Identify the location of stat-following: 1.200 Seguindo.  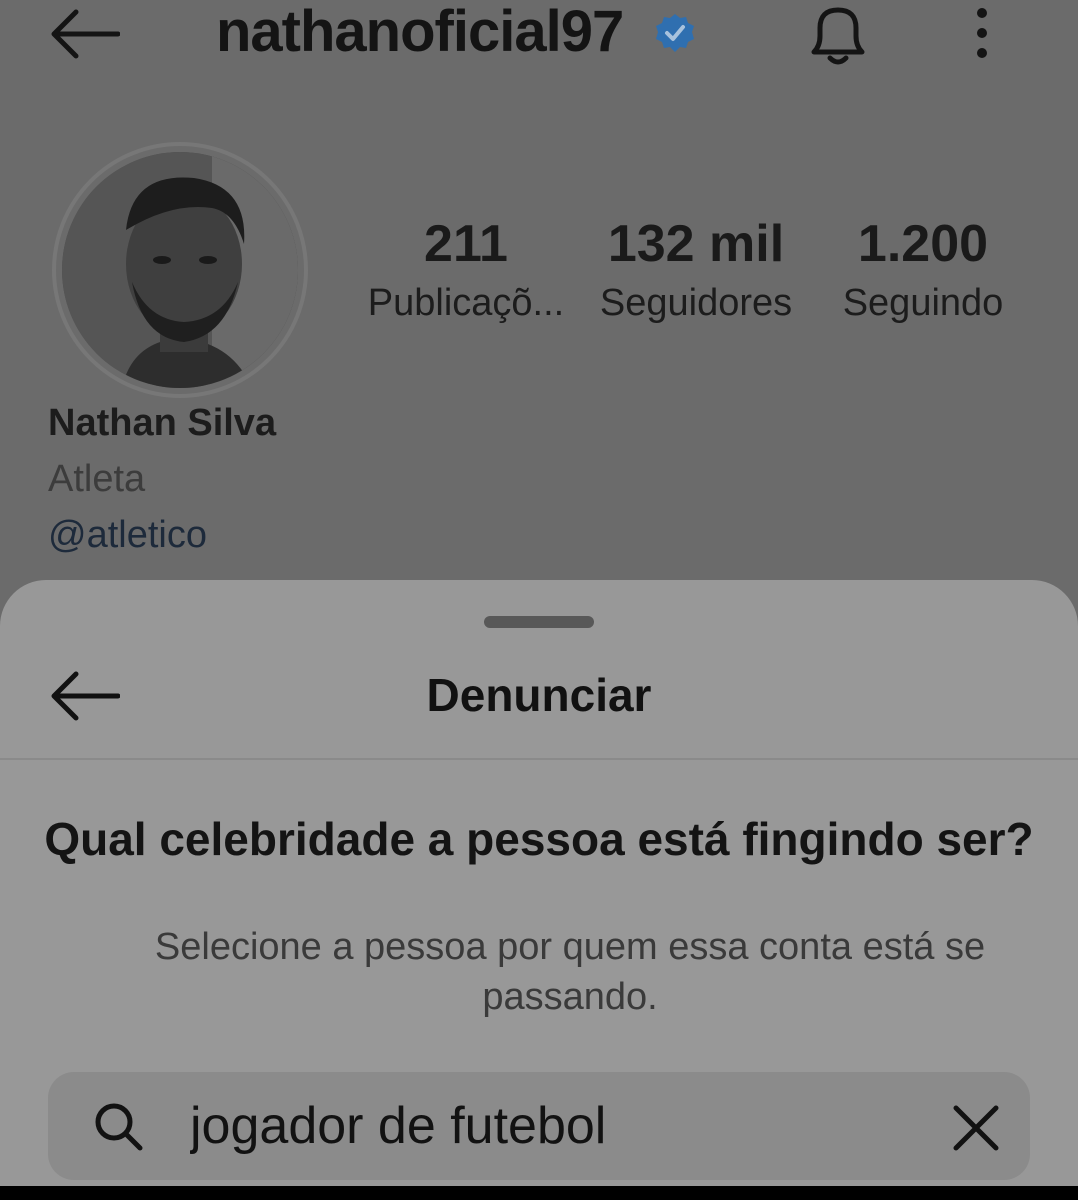
(923, 269).